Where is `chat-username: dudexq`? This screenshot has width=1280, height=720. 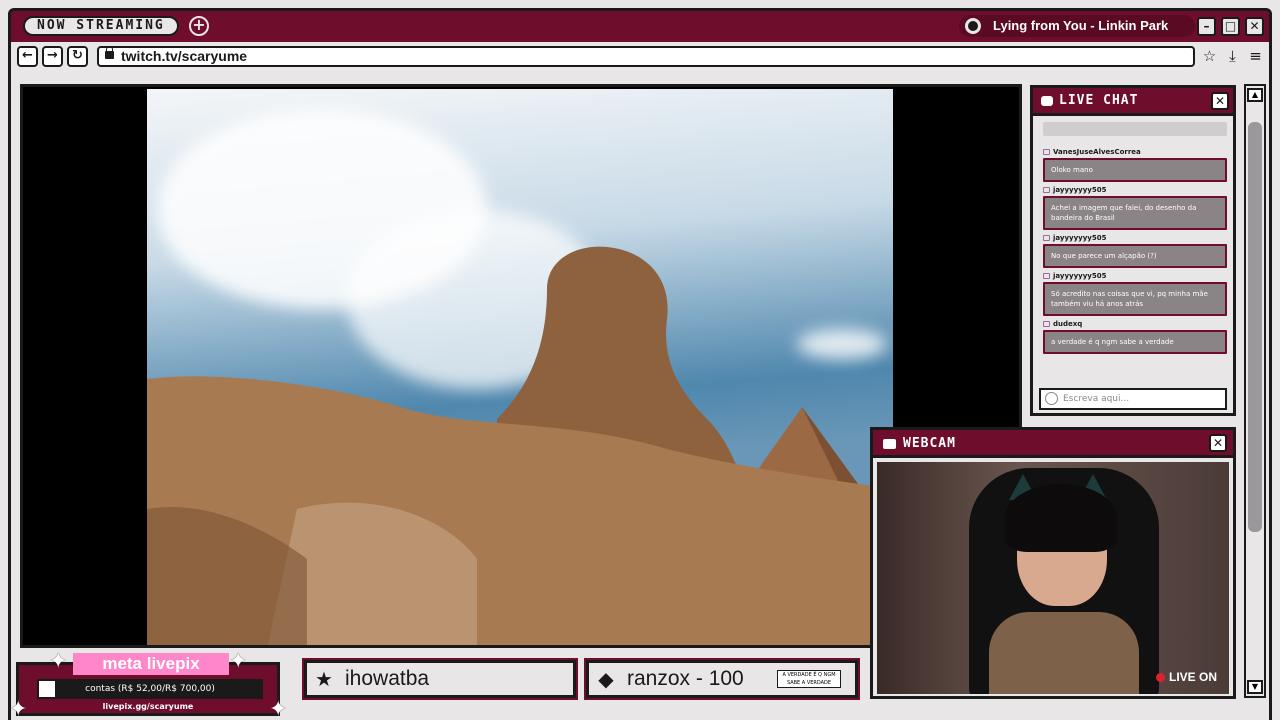
chat-username: dudexq is located at coordinates (1135, 324).